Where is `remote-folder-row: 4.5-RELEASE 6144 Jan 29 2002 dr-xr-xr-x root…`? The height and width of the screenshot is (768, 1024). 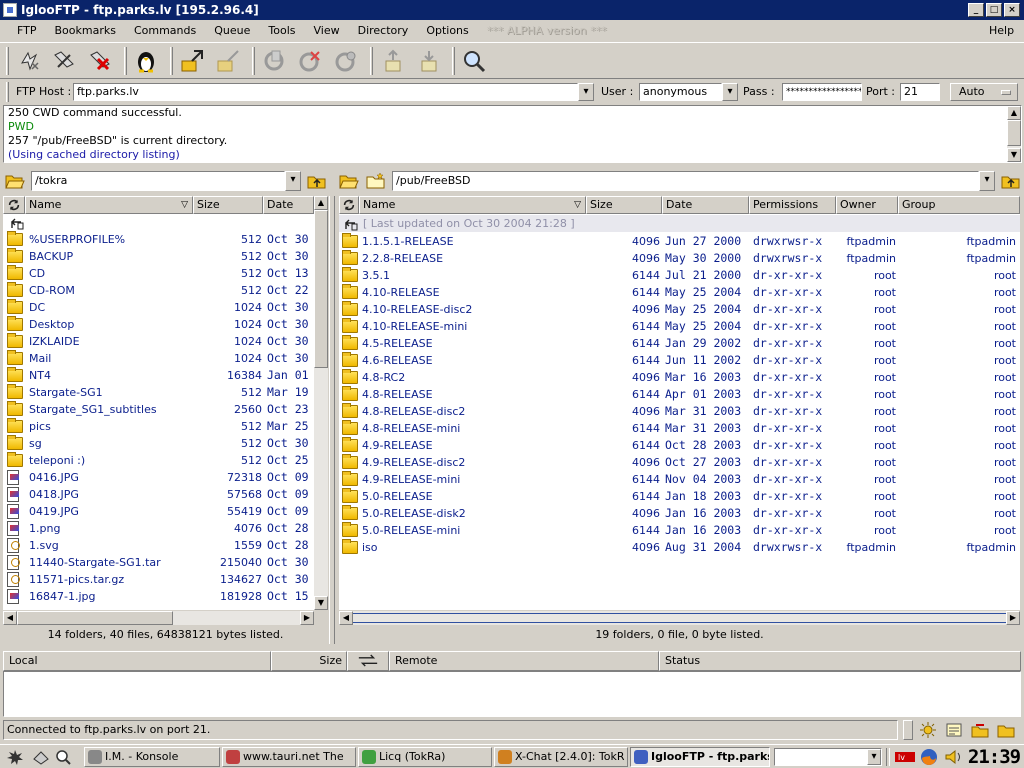
remote-folder-row: 4.5-RELEASE 6144 Jan 29 2002 dr-xr-xr-x root… is located at coordinates (679, 343).